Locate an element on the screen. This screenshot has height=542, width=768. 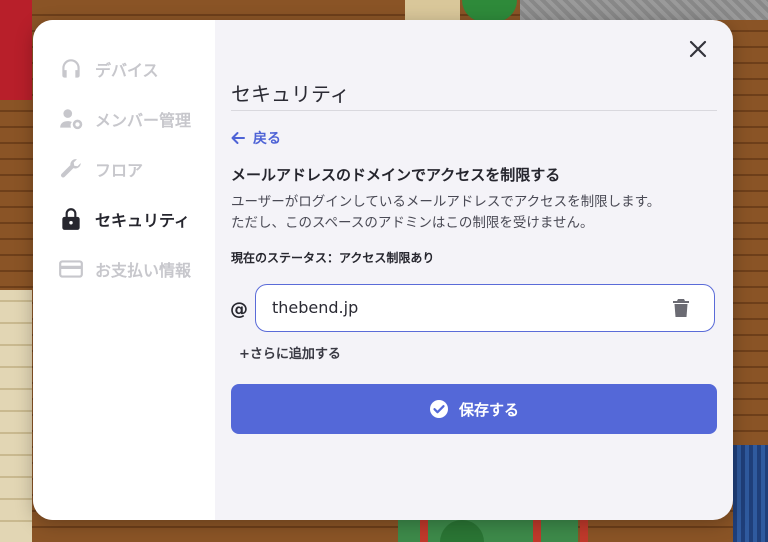
back-label: 戻る is located at coordinates (267, 139).